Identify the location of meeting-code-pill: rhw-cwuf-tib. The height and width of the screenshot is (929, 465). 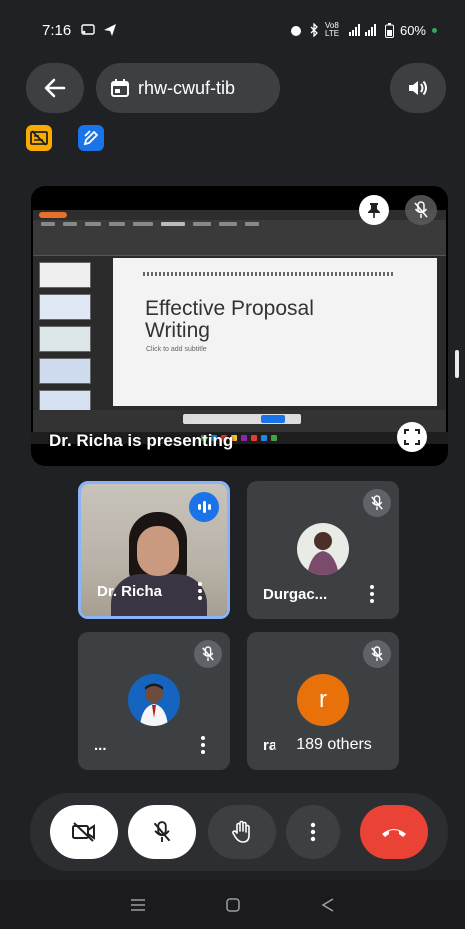
(188, 88).